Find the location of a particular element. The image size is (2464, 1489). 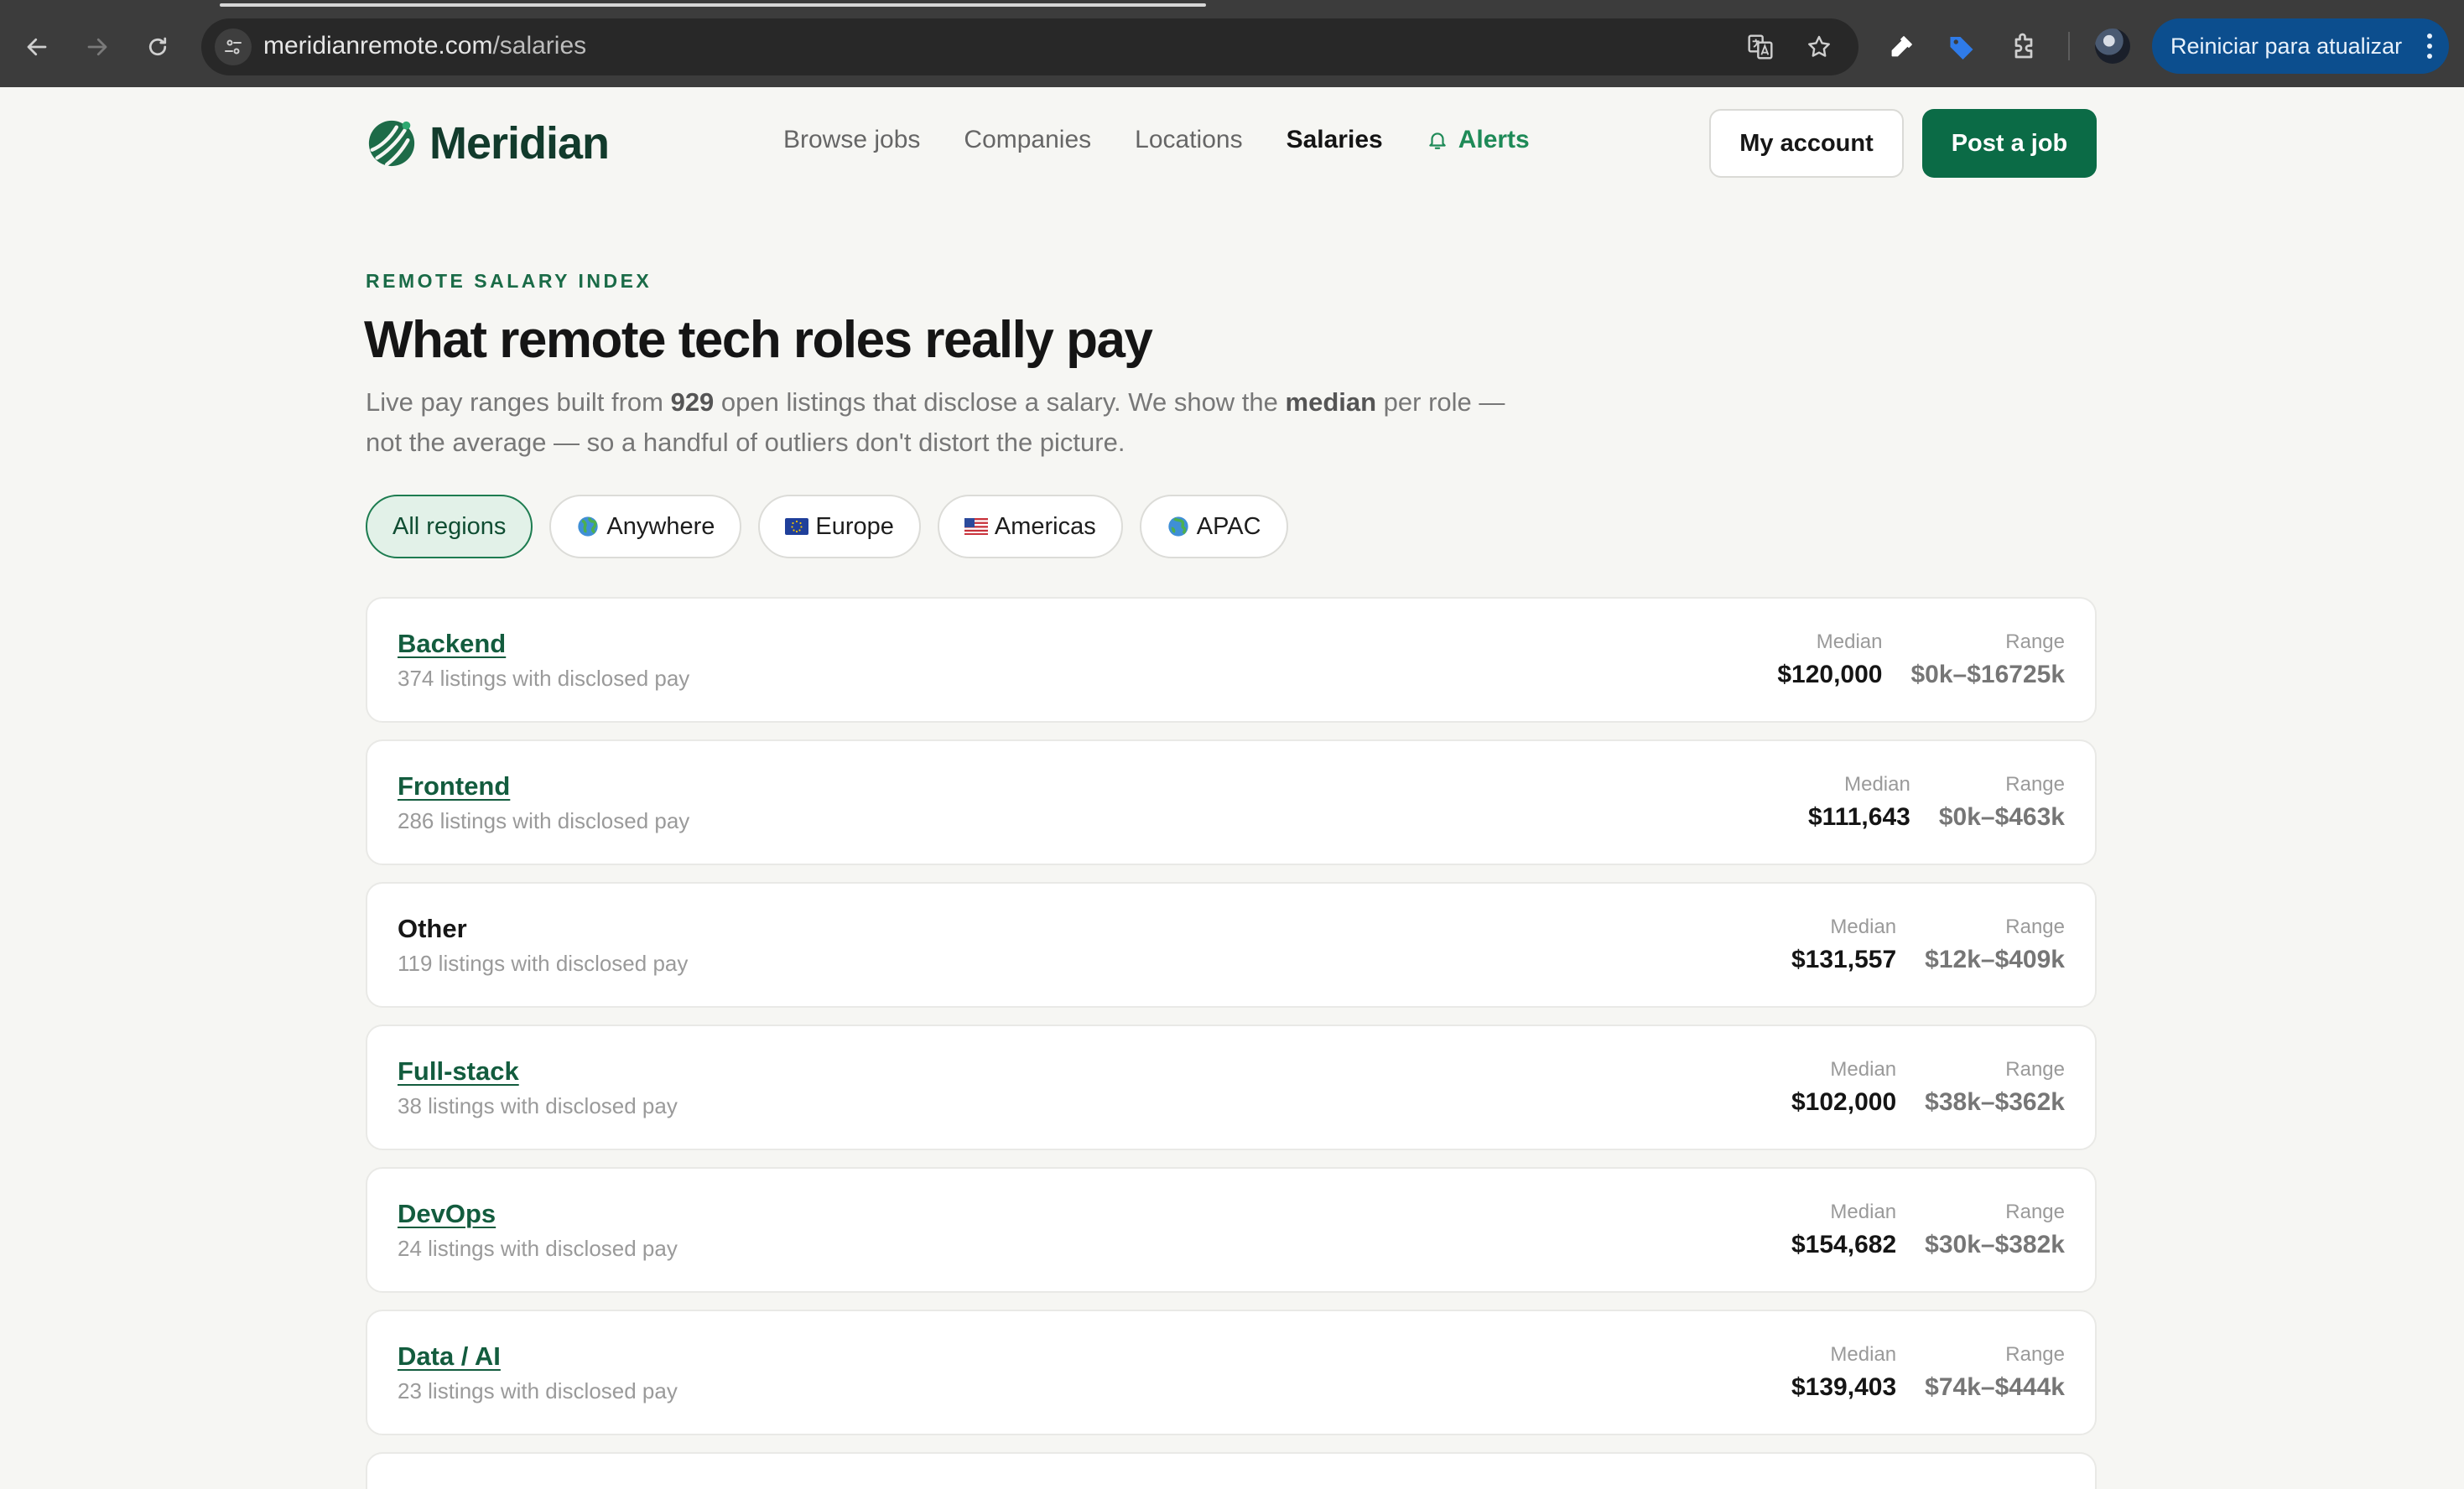

toolbar-divider is located at coordinates (2069, 46).